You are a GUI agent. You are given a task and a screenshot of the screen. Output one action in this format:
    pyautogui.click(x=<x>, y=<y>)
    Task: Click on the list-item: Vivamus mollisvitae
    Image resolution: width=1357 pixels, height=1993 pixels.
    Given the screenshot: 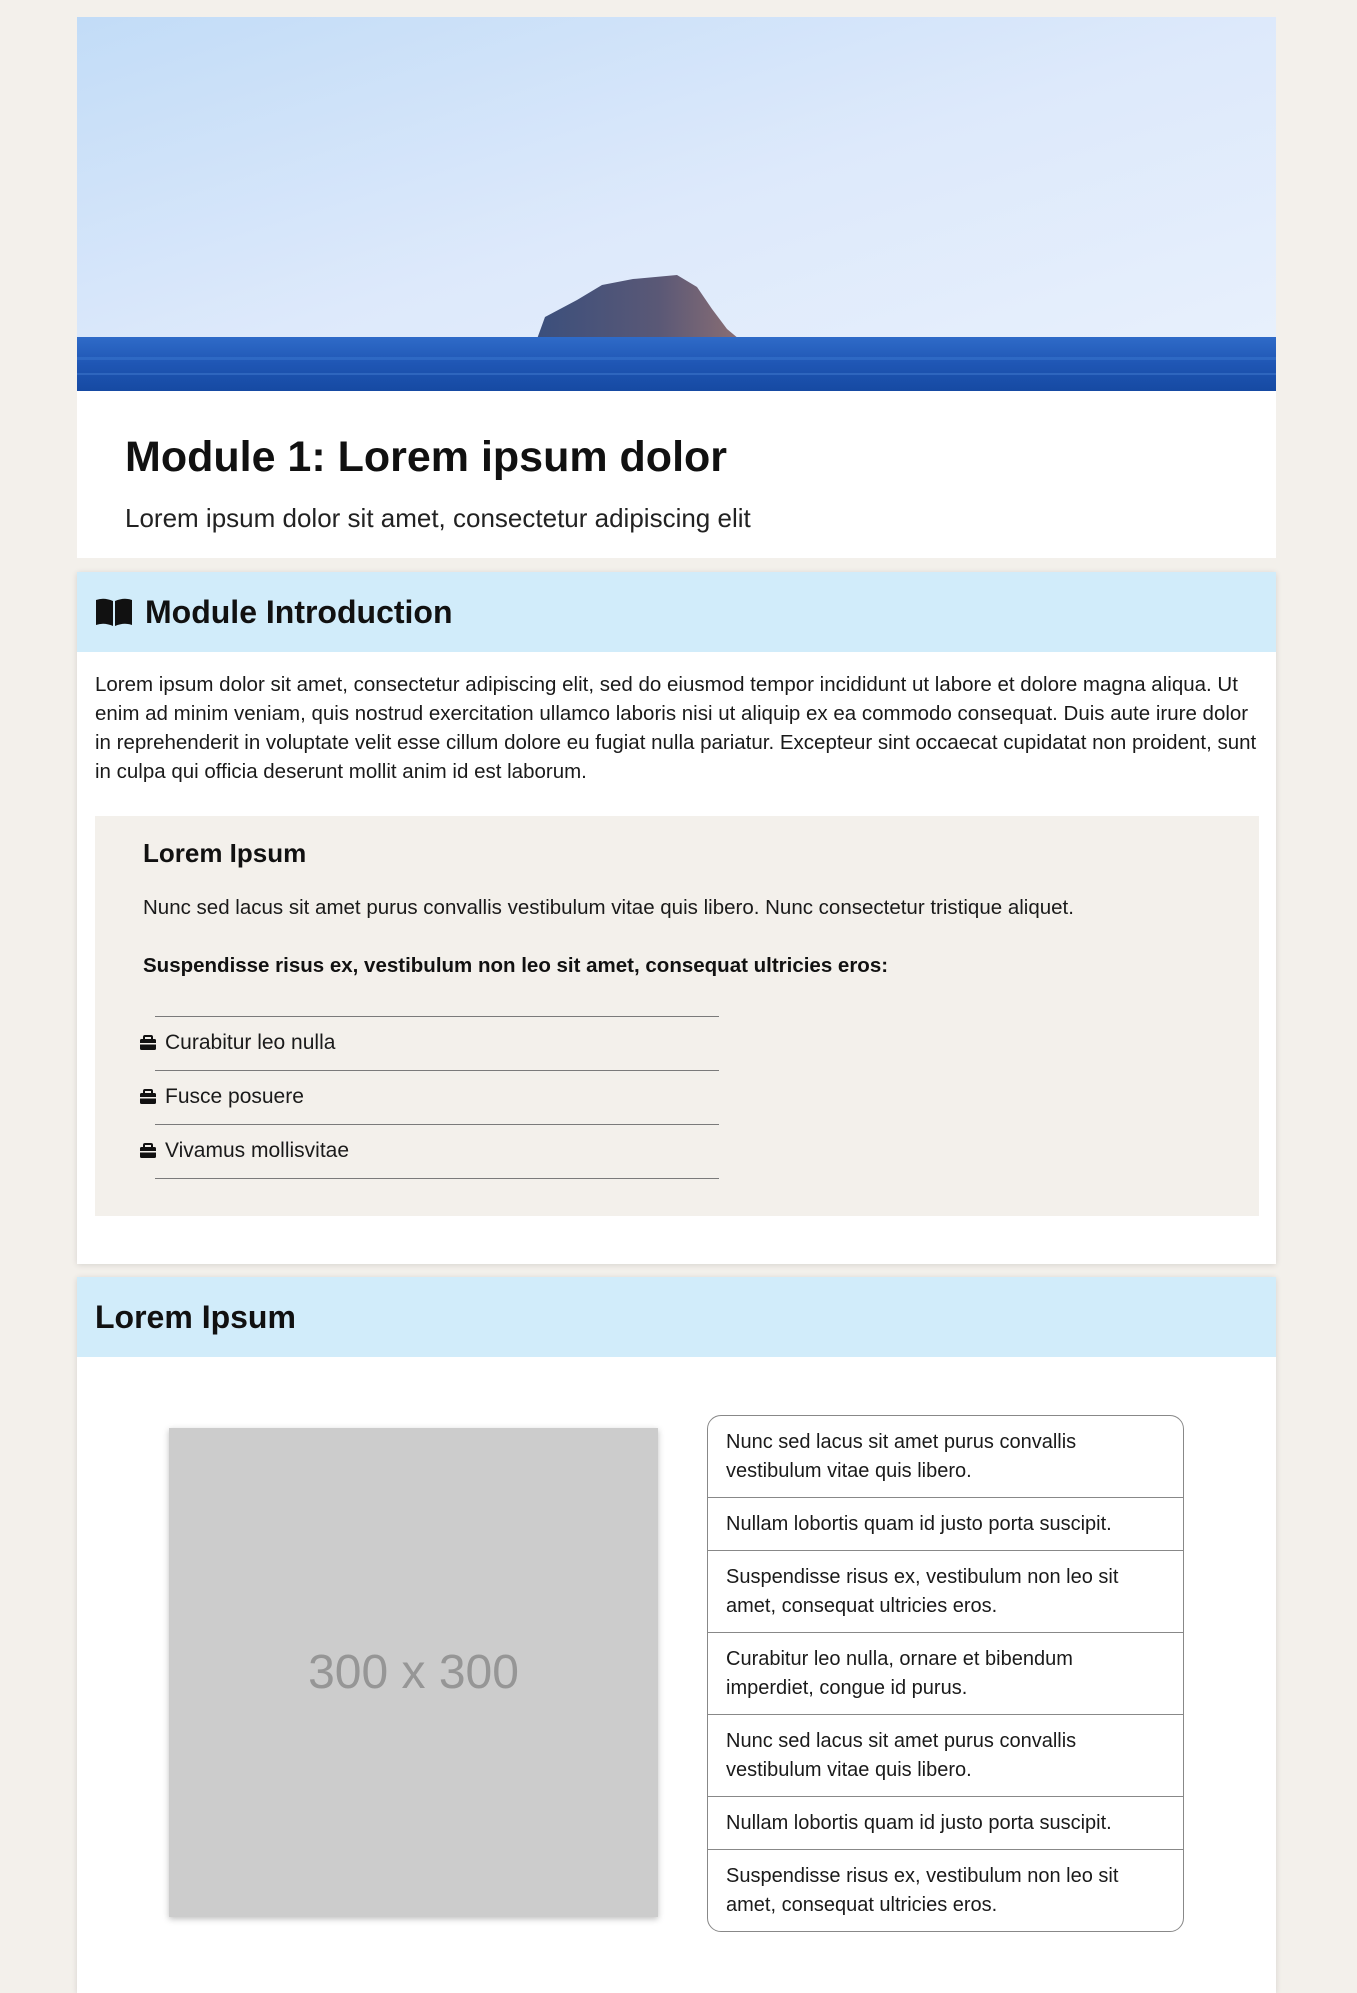 What is the action you would take?
    pyautogui.click(x=449, y=1151)
    